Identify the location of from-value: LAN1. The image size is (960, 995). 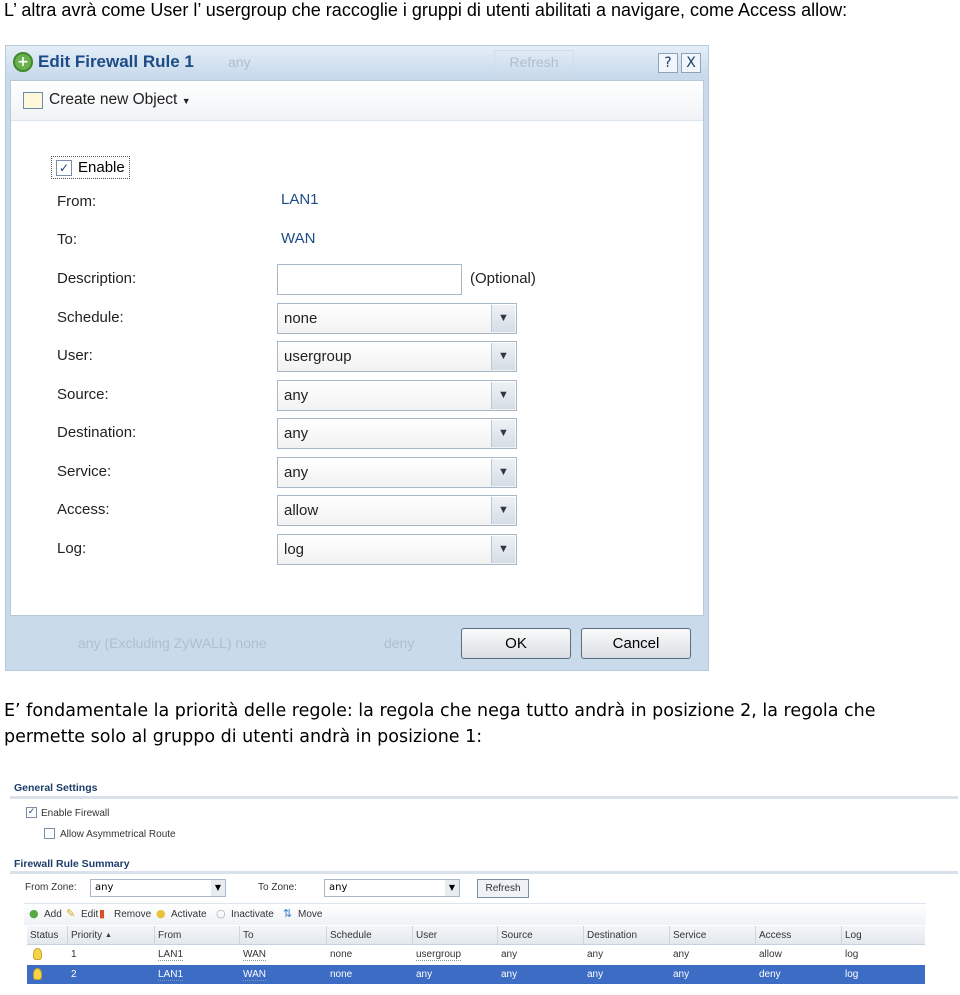
(300, 199).